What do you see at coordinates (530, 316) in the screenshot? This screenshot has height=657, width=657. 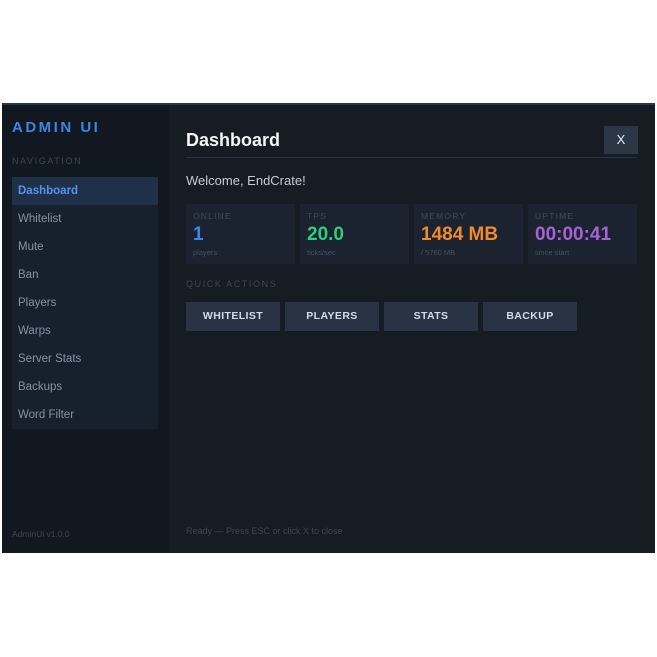 I see `backup-action-button: BACKUP` at bounding box center [530, 316].